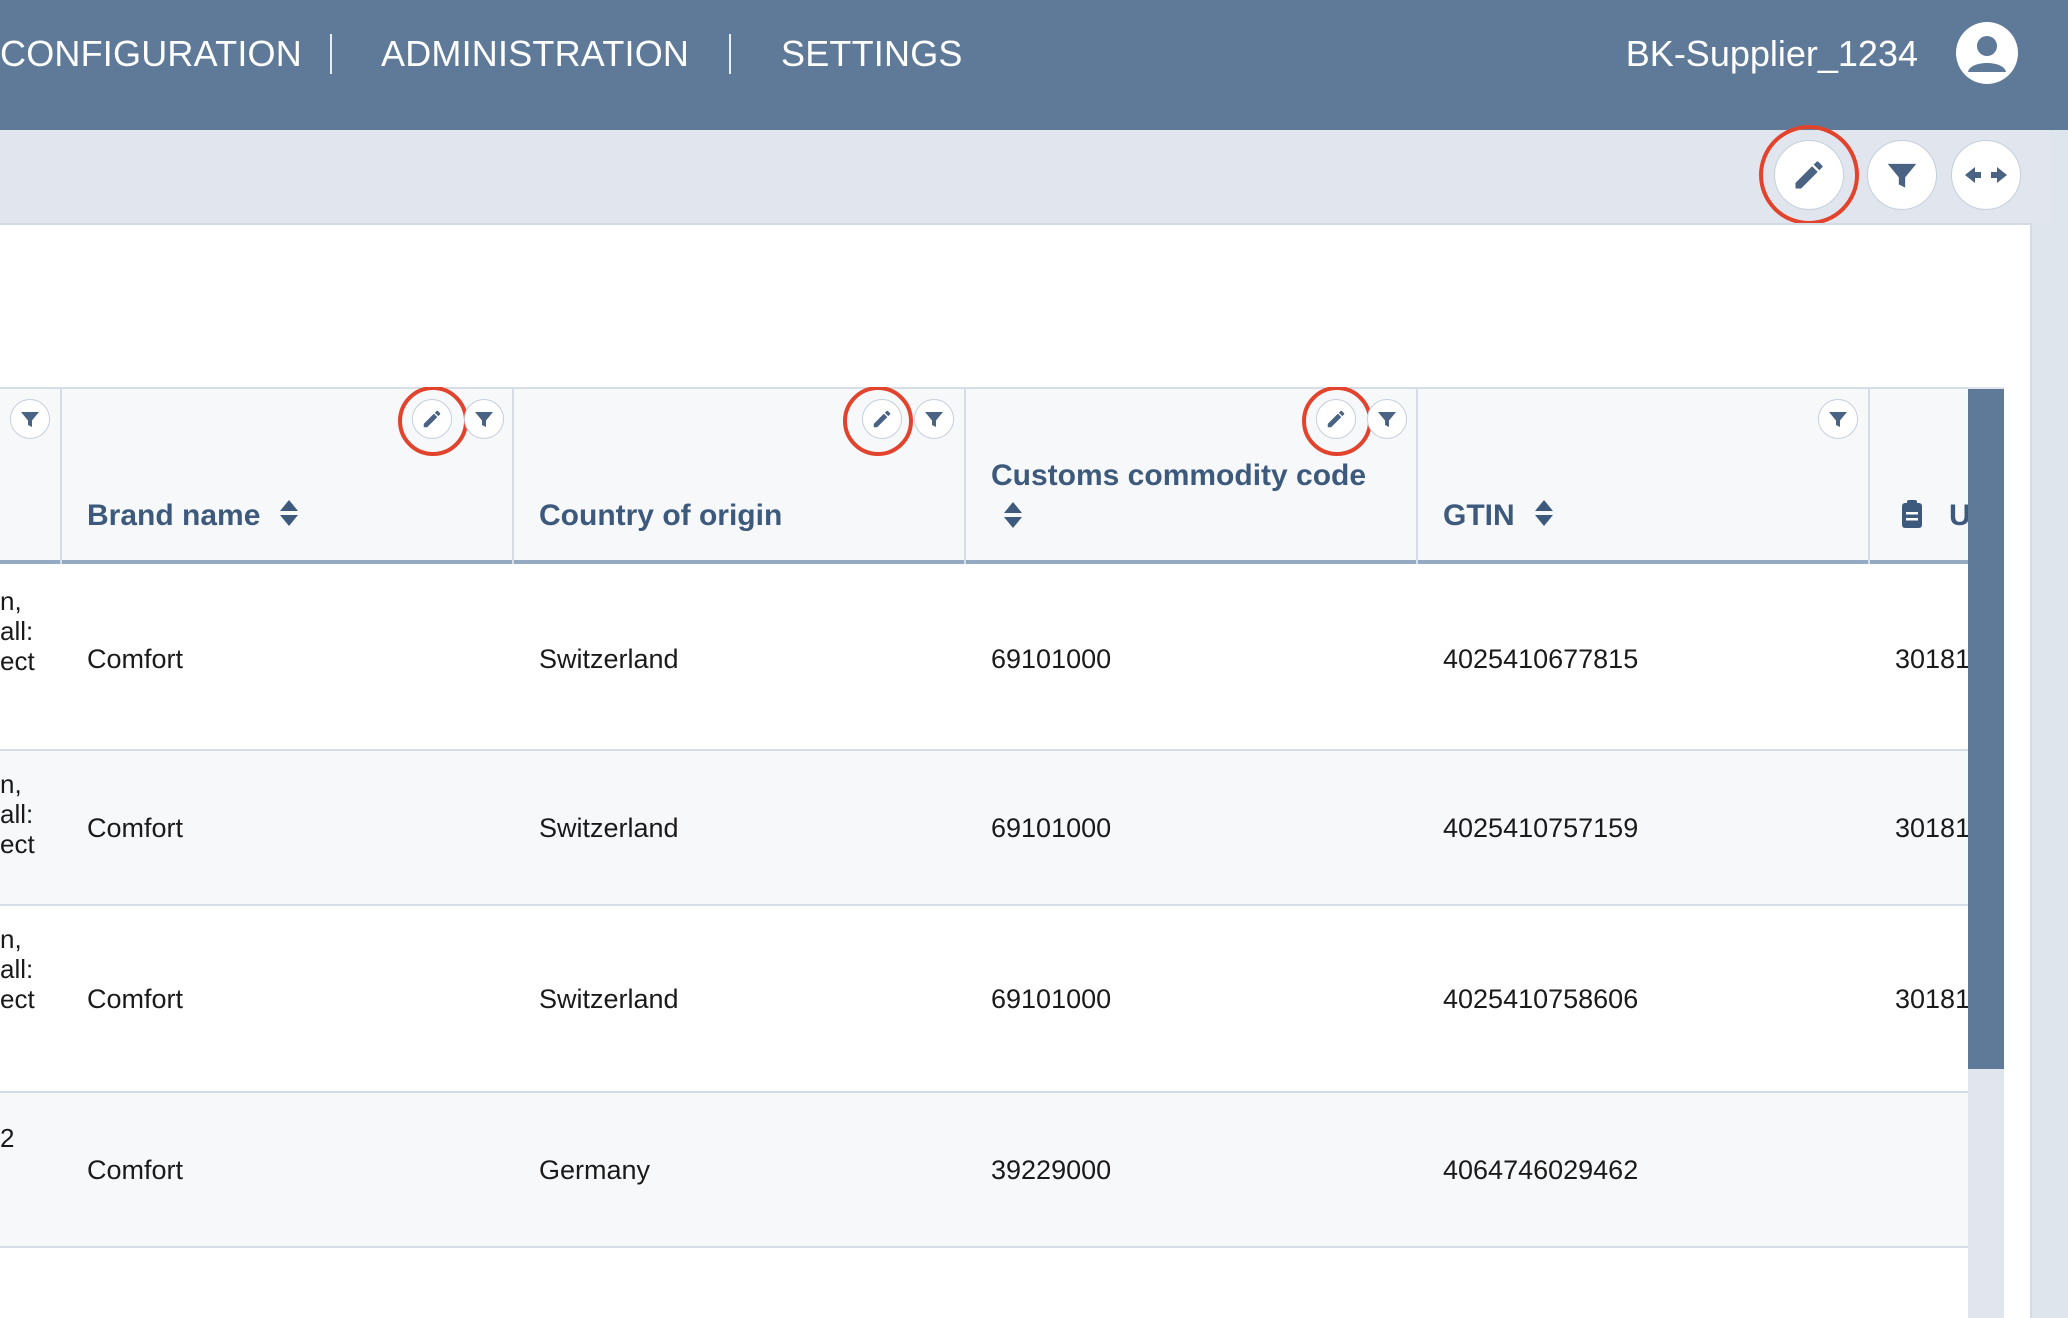 Image resolution: width=2068 pixels, height=1318 pixels. I want to click on table-row, so click(984, 1283).